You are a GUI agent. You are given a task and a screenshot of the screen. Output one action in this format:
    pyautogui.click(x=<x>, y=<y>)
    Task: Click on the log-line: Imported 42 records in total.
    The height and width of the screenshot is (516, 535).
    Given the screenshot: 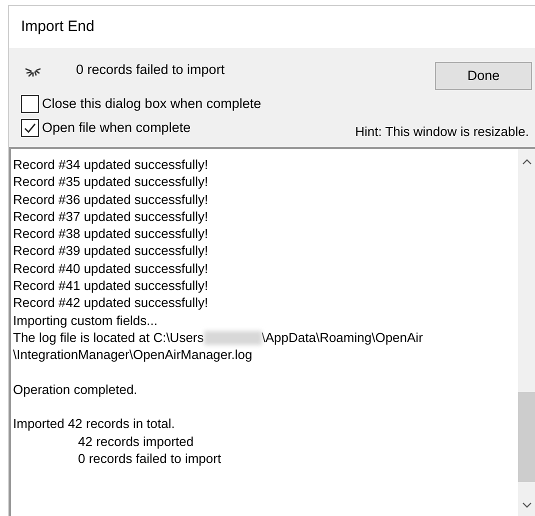 What is the action you would take?
    pyautogui.click(x=94, y=424)
    